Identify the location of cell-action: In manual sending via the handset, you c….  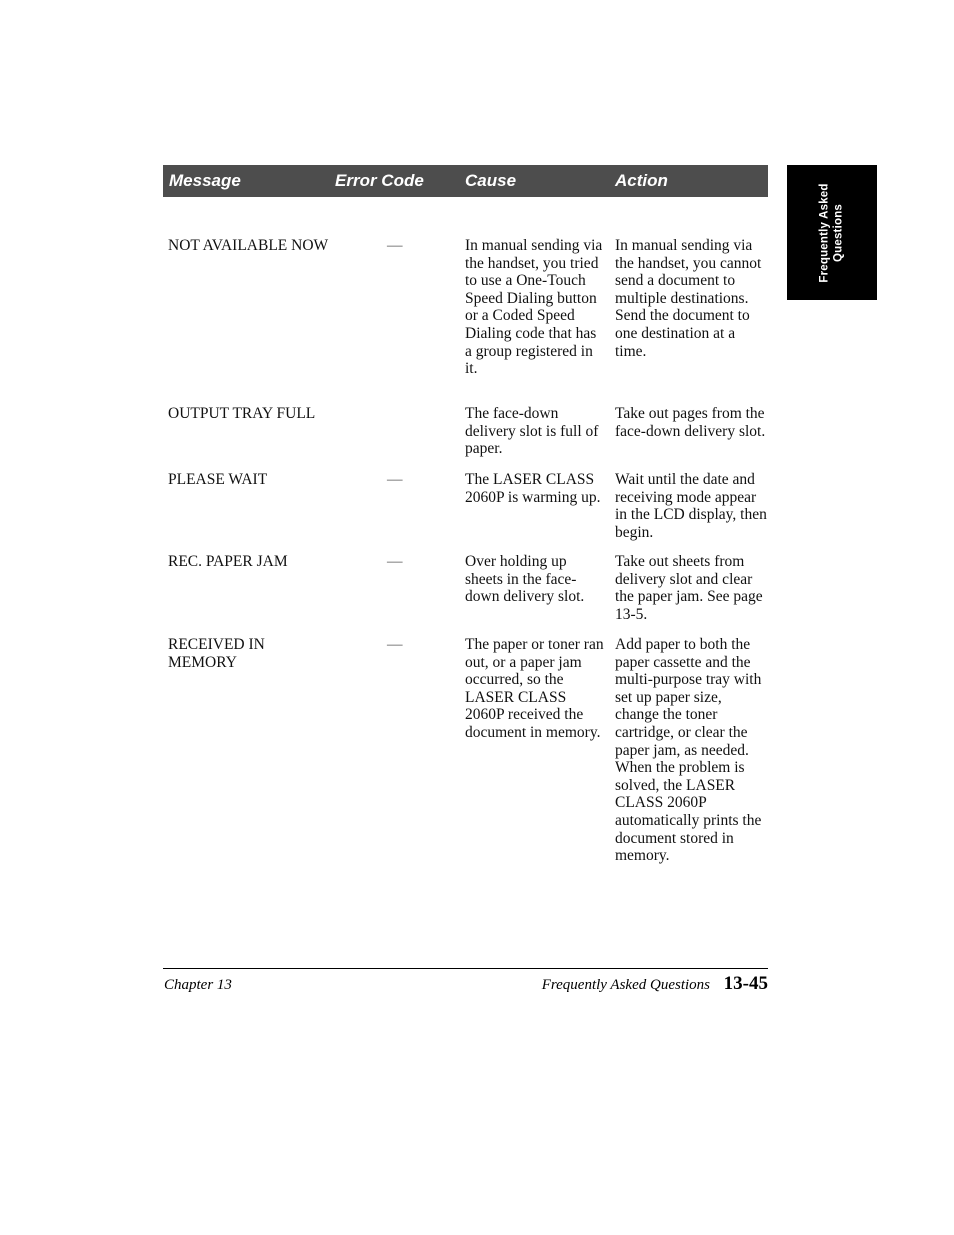
(688, 298).